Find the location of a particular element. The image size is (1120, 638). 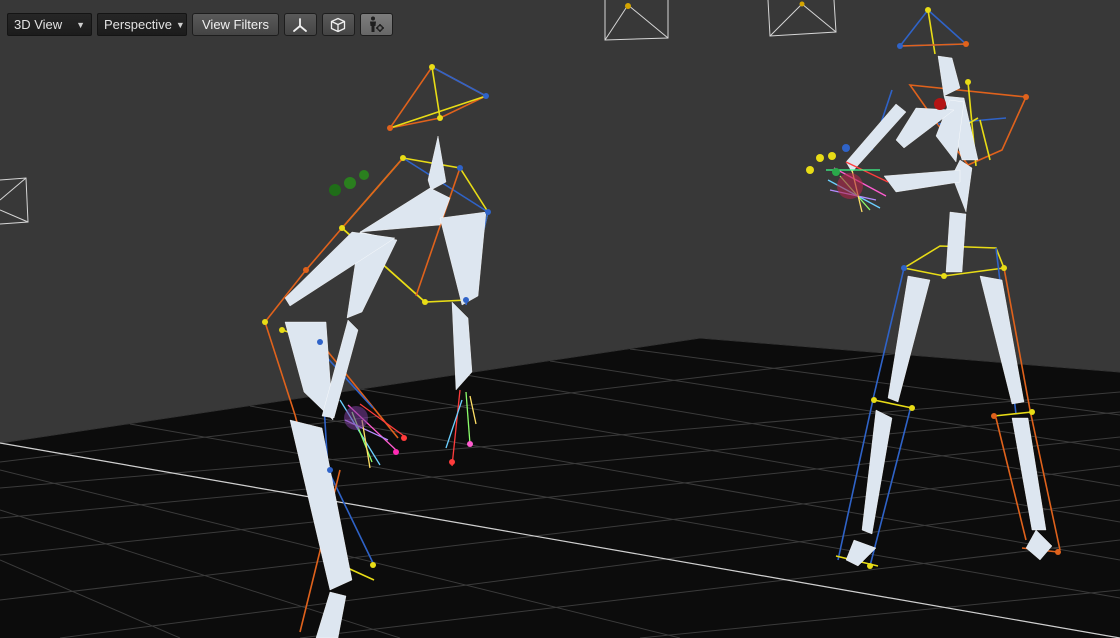

view-mode-label: 3D View is located at coordinates (38, 24).